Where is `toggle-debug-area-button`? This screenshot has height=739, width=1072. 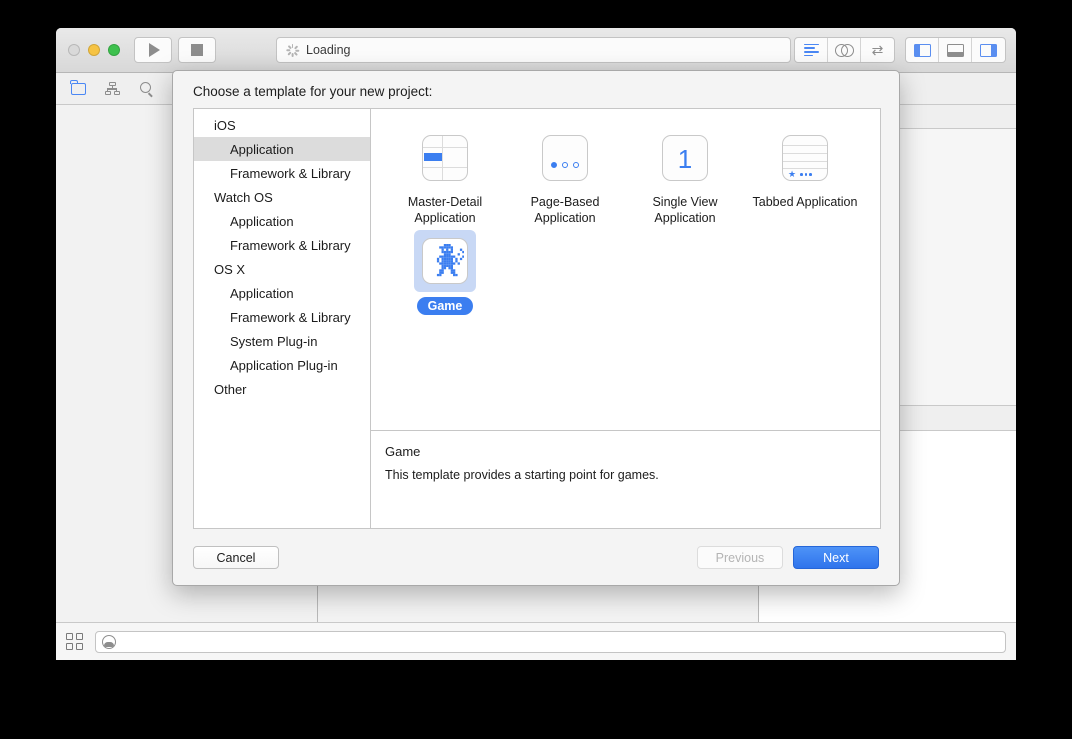
toggle-debug-area-button is located at coordinates (955, 50).